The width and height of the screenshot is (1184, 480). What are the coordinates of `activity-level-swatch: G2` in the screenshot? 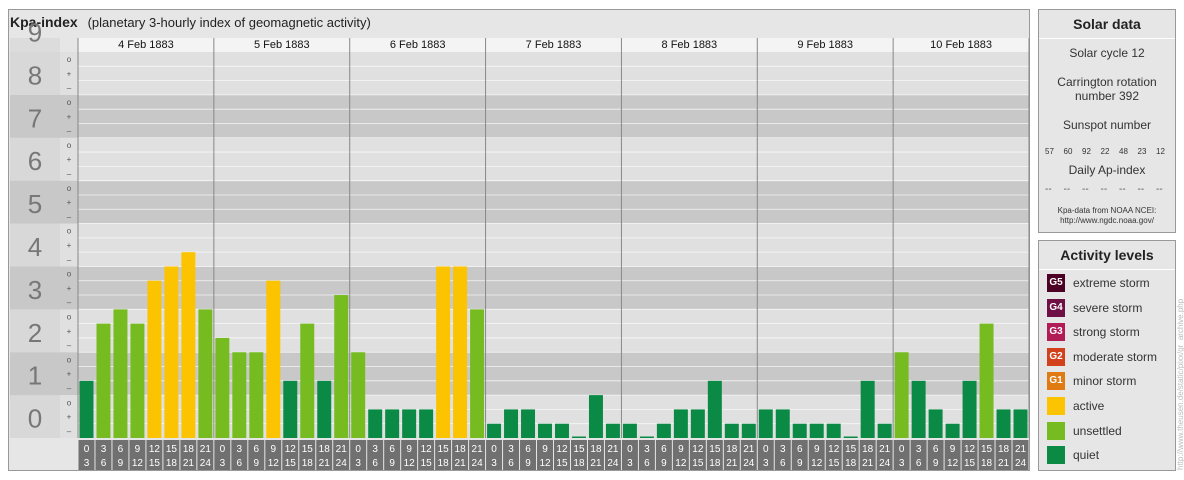 It's located at (1056, 356).